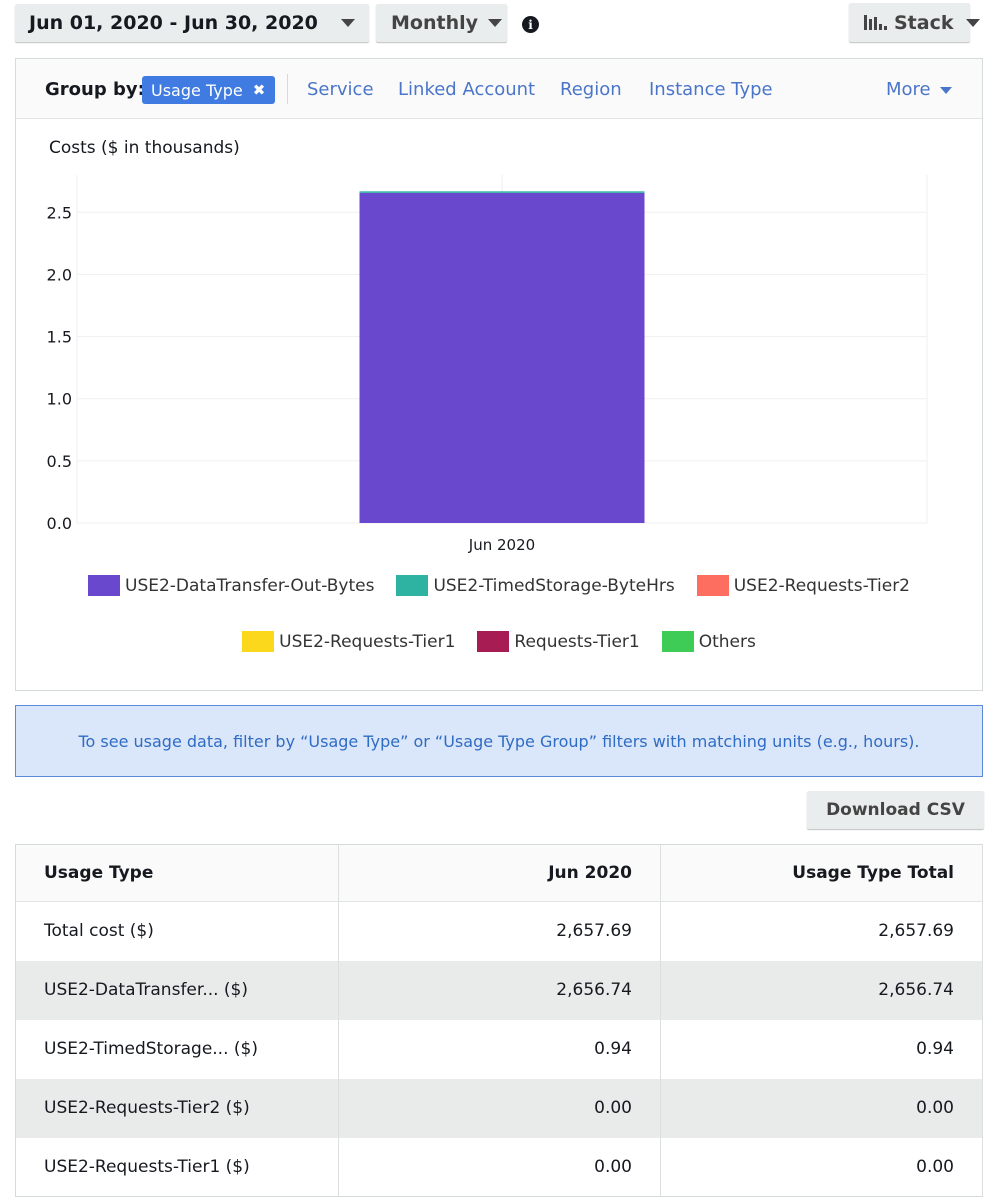 The height and width of the screenshot is (1200, 1006). I want to click on total-cost-cell: 2,657.69, so click(821, 931).